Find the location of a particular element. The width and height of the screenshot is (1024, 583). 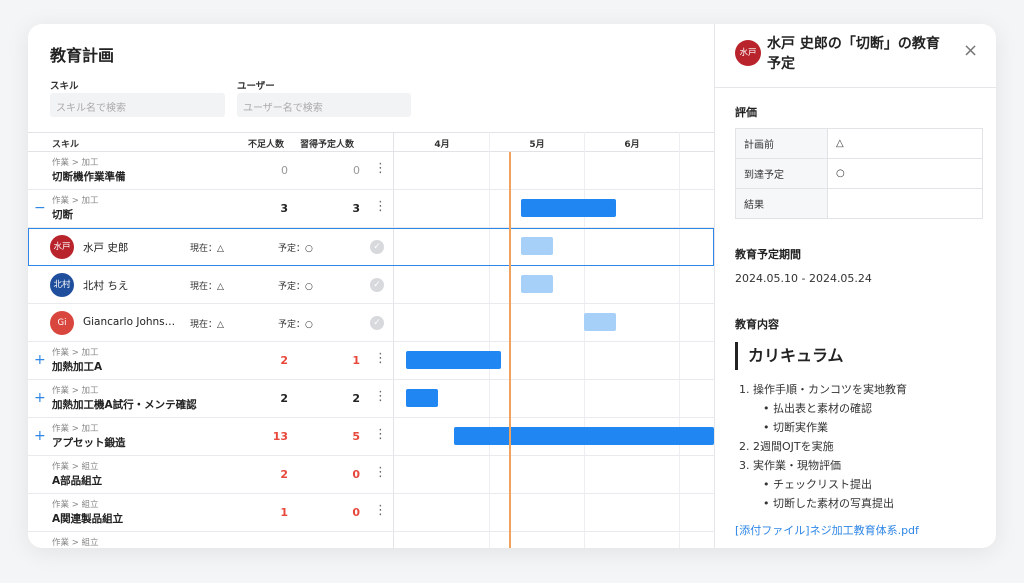

user-row-selected: 水戸 水戸 史郎 現在：△ 予定：○ ✓ is located at coordinates (371, 247).